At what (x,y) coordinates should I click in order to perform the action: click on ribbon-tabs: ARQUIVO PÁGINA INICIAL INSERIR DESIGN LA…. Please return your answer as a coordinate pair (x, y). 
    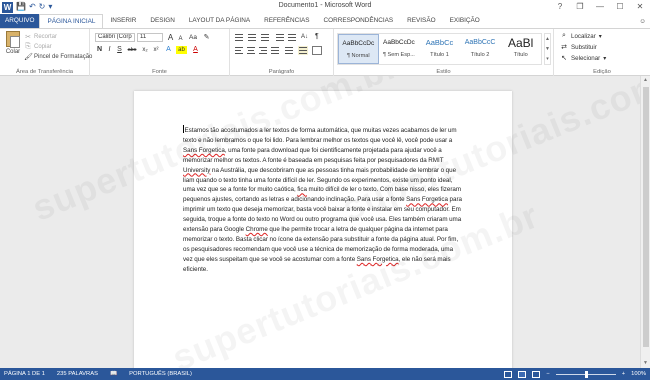
    Looking at the image, I should click on (325, 21).